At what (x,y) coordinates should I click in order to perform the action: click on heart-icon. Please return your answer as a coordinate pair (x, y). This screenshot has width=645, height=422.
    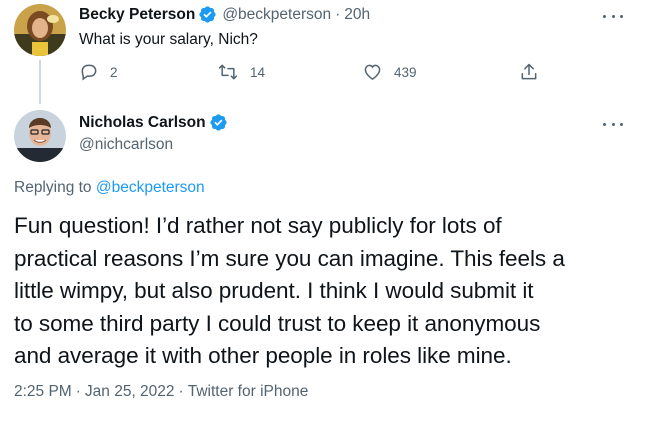
    Looking at the image, I should click on (372, 72).